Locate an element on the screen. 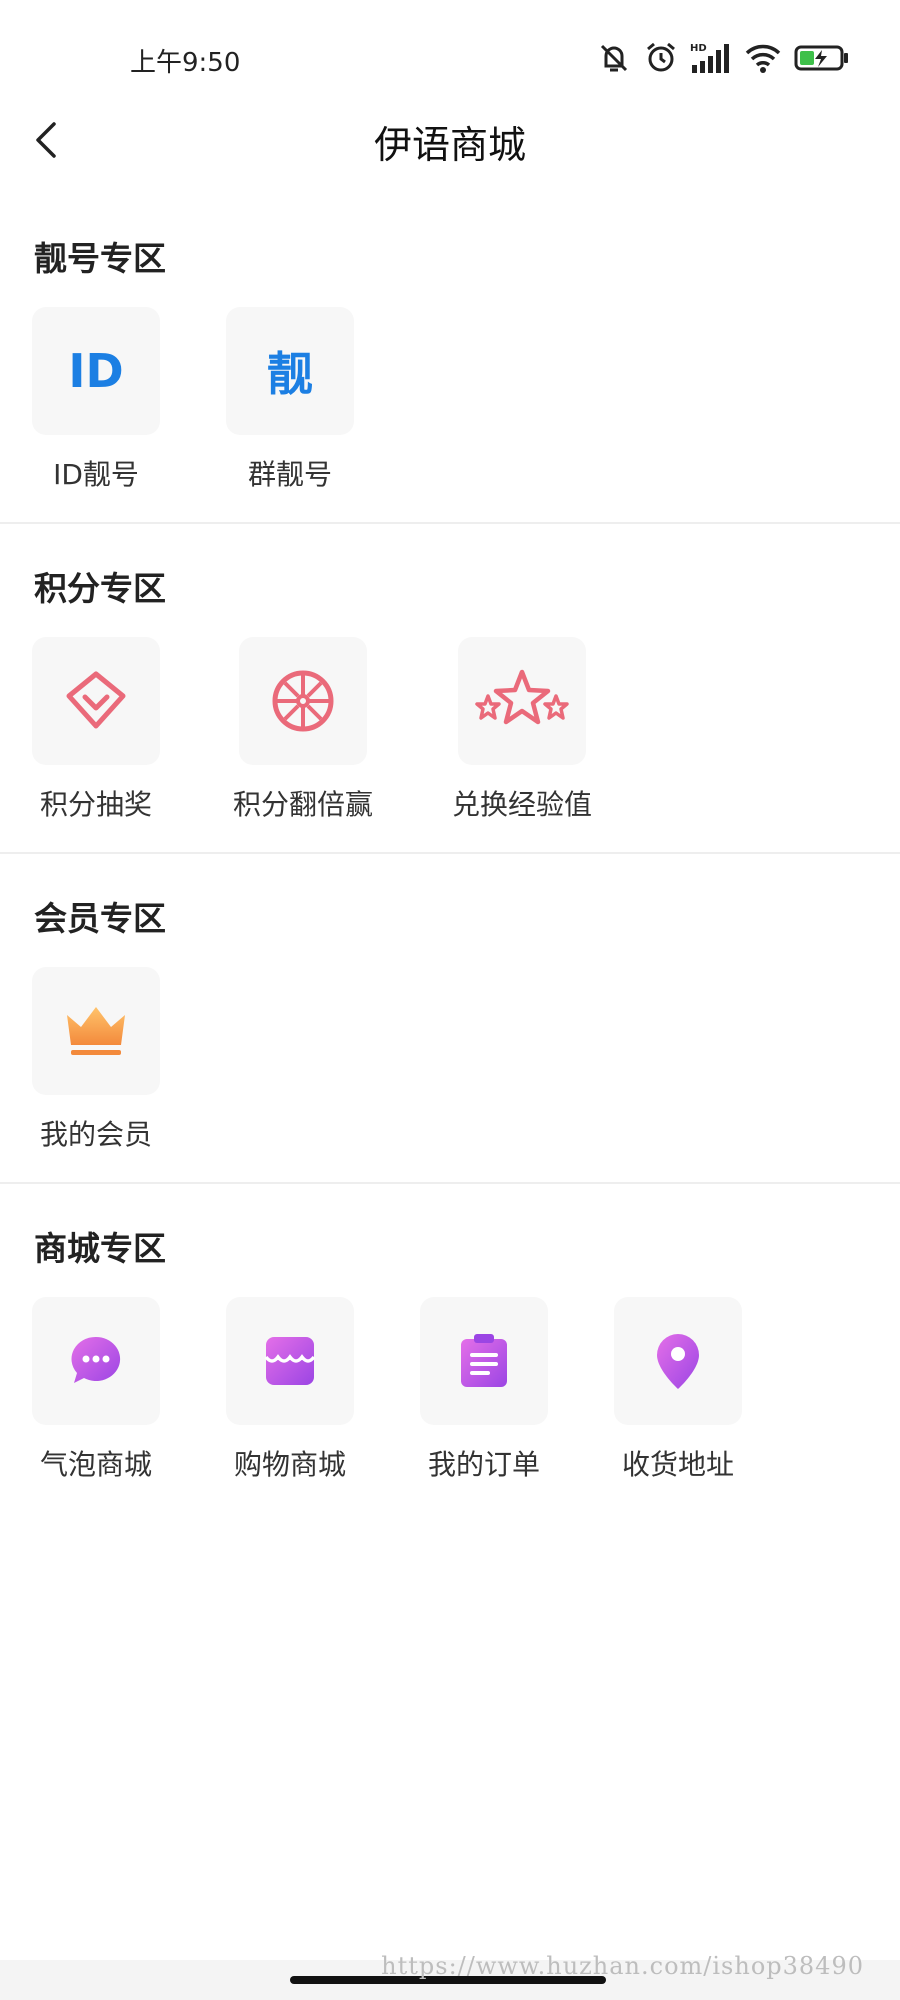 This screenshot has width=900, height=2000. clipboard-icon is located at coordinates (484, 1360).